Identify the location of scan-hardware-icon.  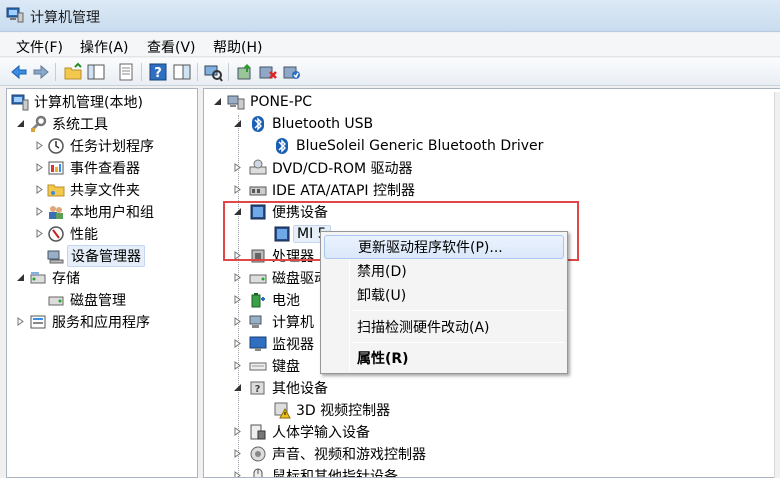
(213, 72).